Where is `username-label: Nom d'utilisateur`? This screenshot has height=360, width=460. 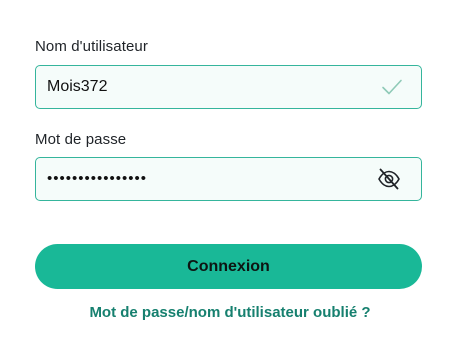
username-label: Nom d'utilisateur is located at coordinates (91, 46).